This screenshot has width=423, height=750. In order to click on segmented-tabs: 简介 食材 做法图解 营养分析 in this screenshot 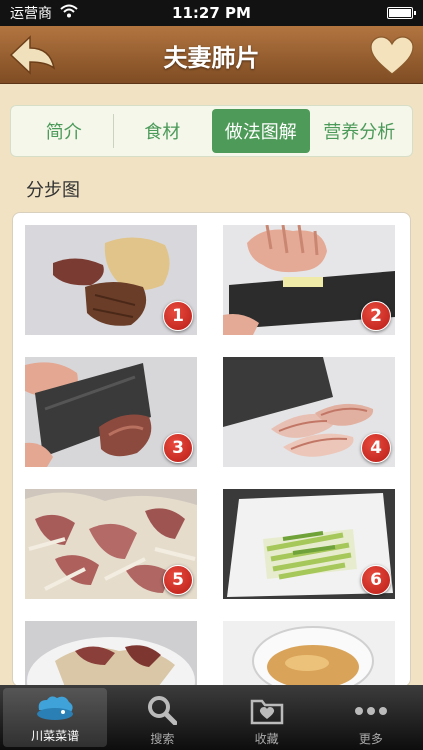, I will do `click(211, 131)`.